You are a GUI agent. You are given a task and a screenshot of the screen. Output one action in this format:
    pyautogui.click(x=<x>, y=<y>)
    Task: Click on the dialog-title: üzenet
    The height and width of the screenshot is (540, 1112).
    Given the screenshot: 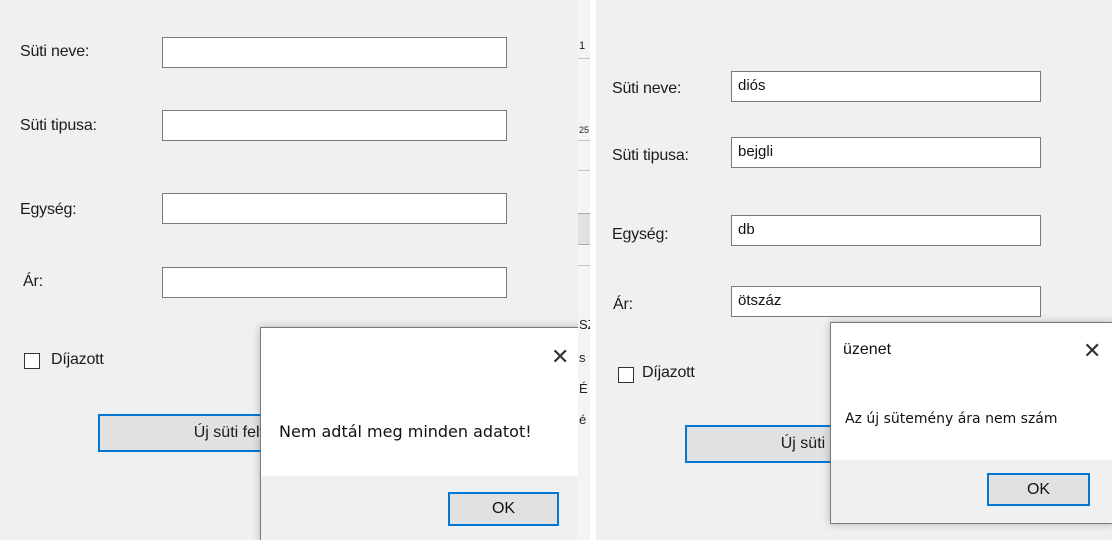 What is the action you would take?
    pyautogui.click(x=867, y=349)
    